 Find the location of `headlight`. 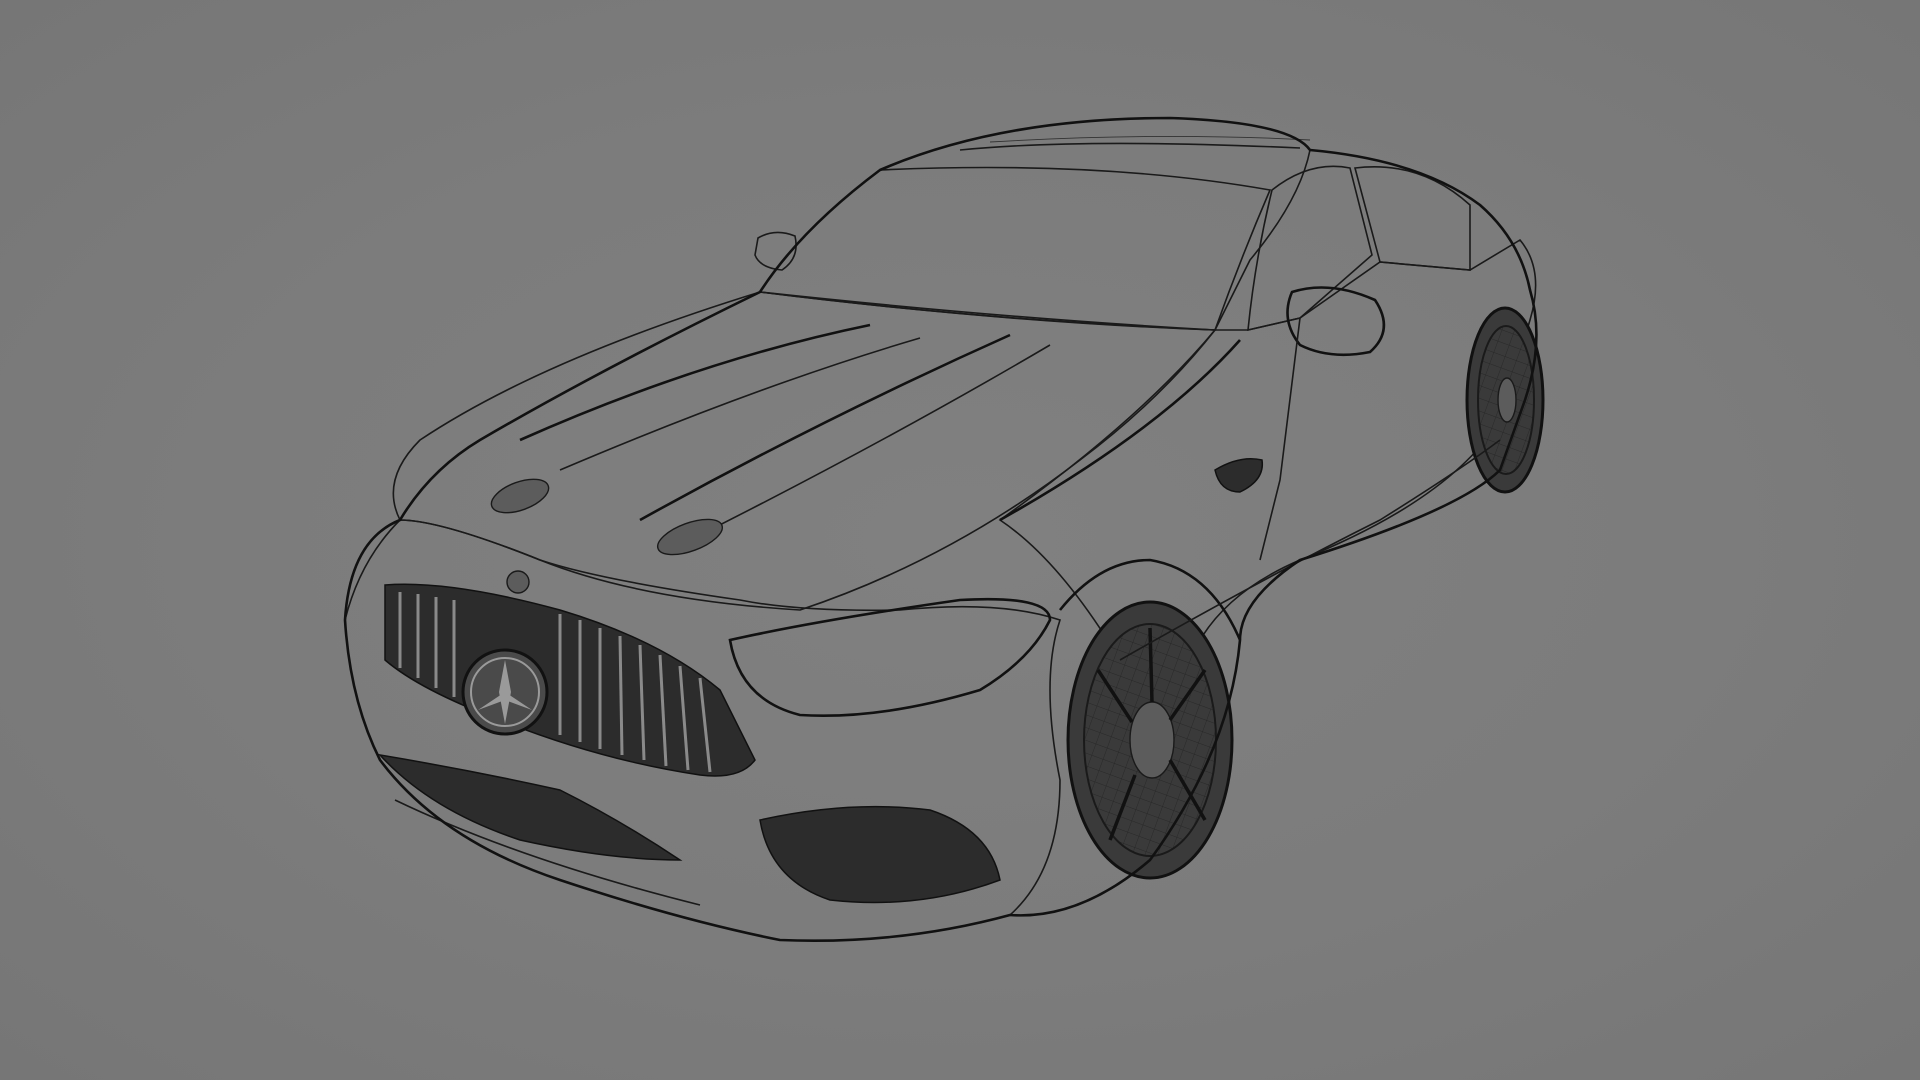

headlight is located at coordinates (890, 657).